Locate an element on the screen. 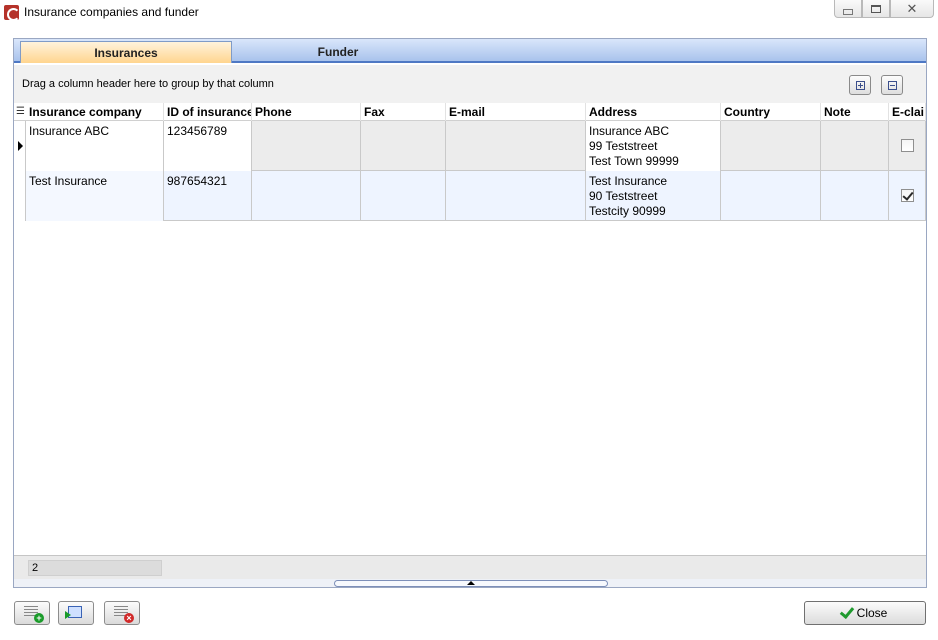 The width and height of the screenshot is (938, 640). delete-document-icon: × is located at coordinates (124, 614).